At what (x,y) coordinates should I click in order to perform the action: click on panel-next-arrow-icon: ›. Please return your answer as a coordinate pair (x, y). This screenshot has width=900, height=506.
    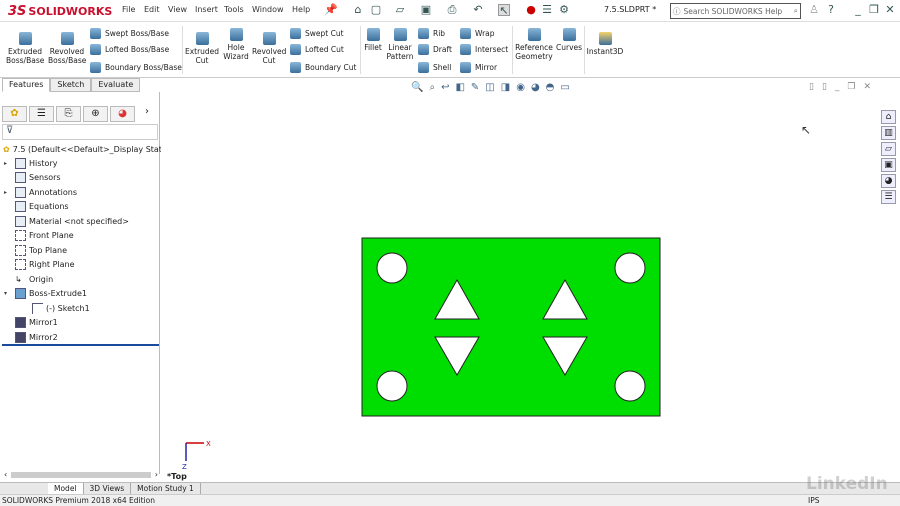
    Looking at the image, I should click on (147, 114).